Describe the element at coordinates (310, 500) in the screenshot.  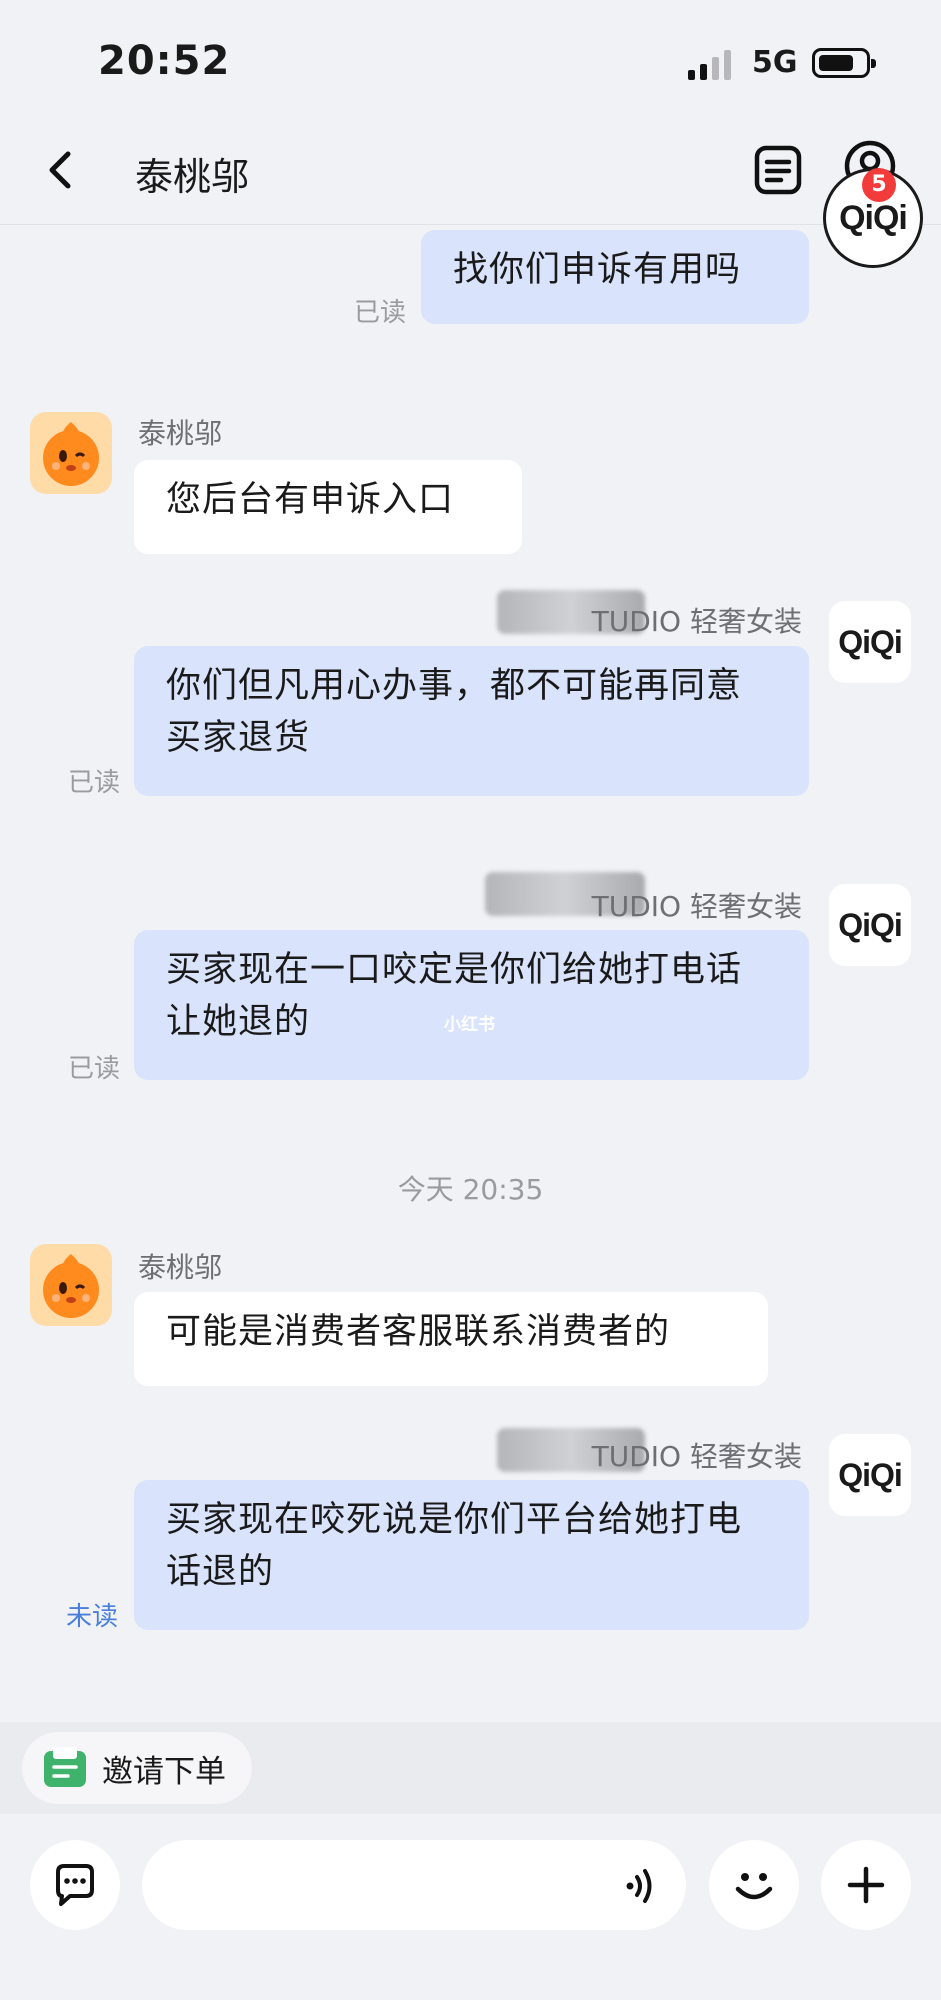
I see `message-text: 您后台有申诉入口` at that location.